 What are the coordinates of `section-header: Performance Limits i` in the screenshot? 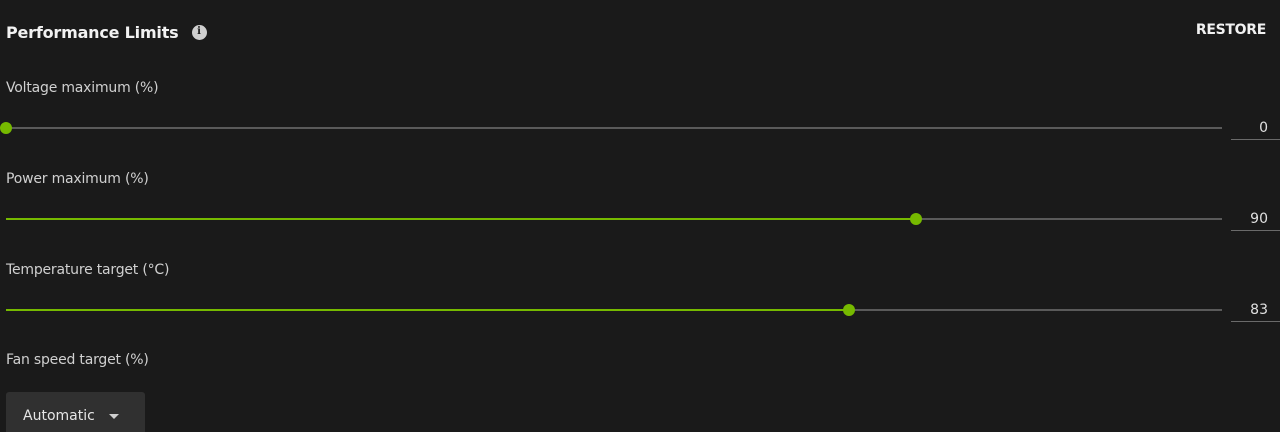 It's located at (106, 32).